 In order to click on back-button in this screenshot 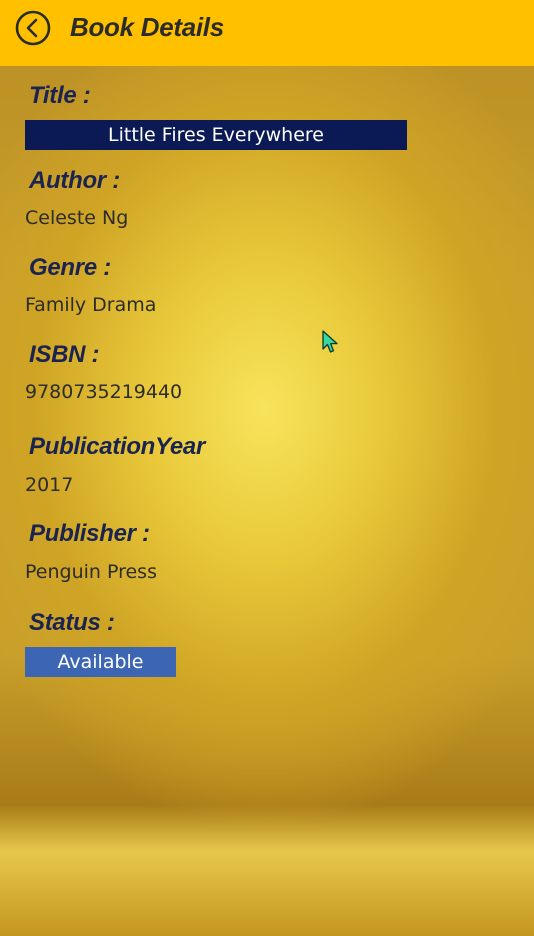, I will do `click(33, 28)`.